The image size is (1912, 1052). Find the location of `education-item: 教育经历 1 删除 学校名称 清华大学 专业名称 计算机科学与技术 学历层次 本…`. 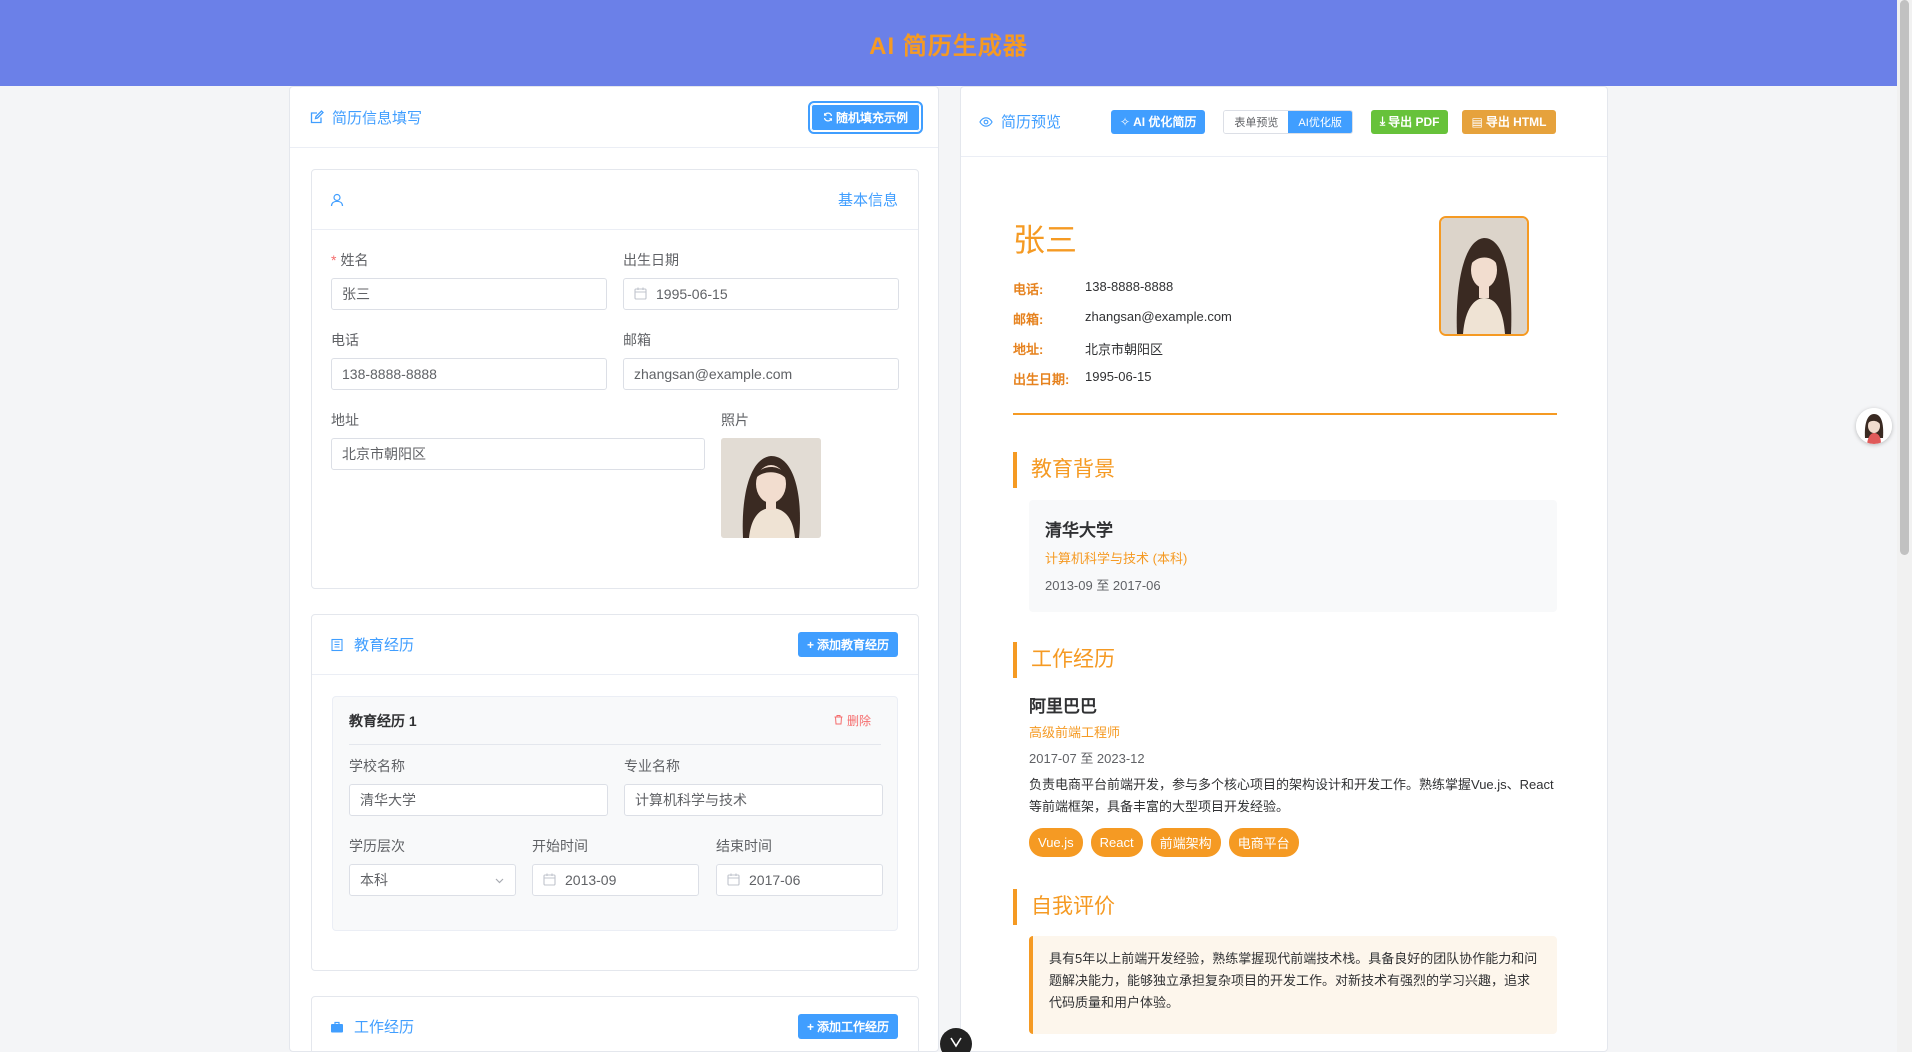

education-item: 教育经历 1 删除 学校名称 清华大学 专业名称 计算机科学与技术 学历层次 本… is located at coordinates (615, 813).